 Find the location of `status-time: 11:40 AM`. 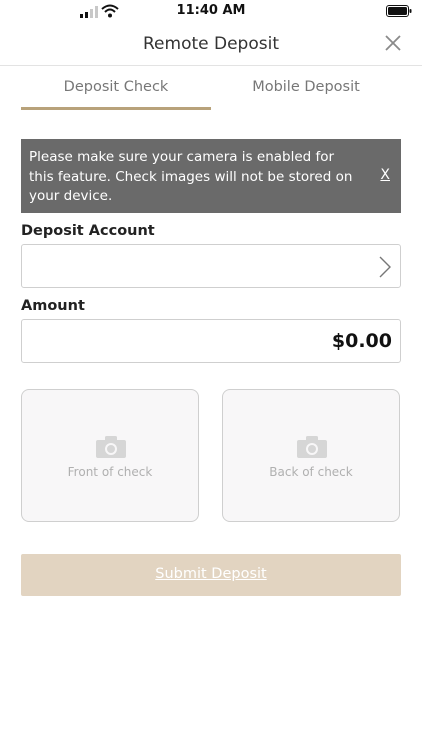

status-time: 11:40 AM is located at coordinates (211, 10).